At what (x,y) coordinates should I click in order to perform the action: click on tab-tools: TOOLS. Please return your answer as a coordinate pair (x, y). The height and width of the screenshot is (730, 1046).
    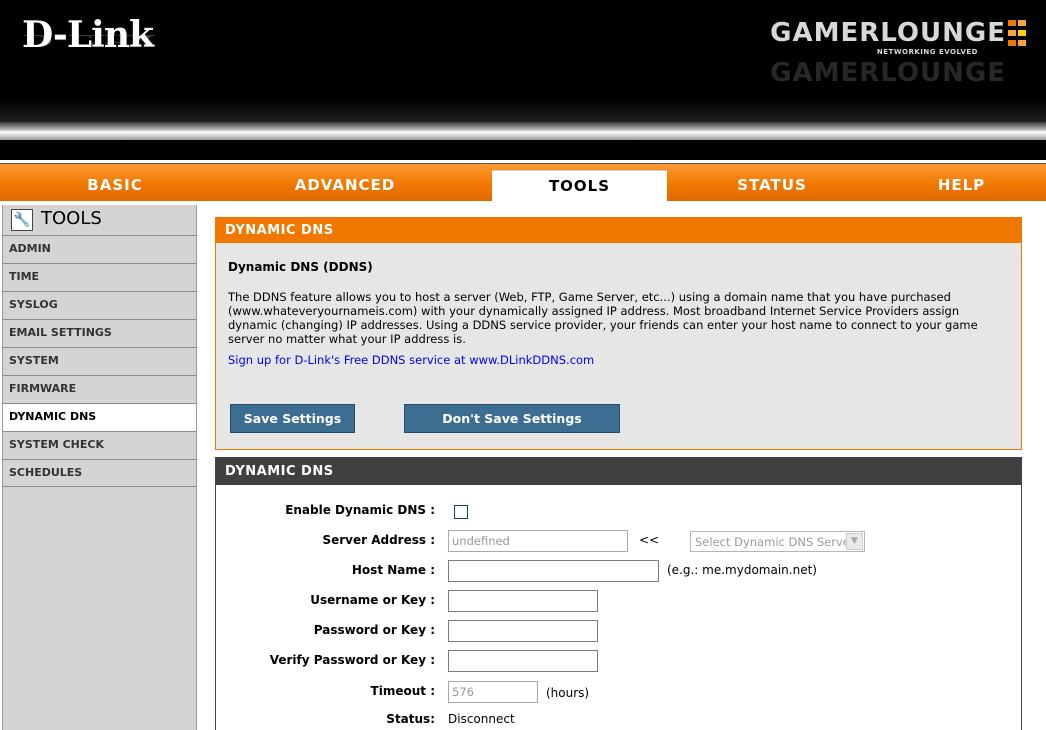
    Looking at the image, I should click on (579, 186).